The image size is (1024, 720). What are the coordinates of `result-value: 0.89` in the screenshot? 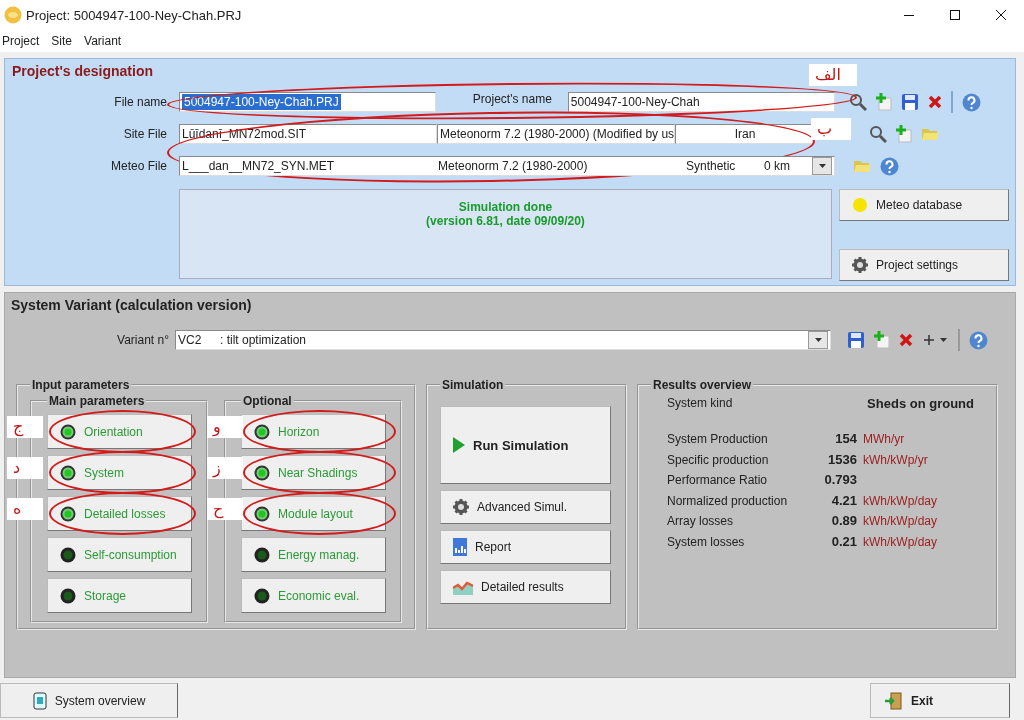 It's located at (843, 521).